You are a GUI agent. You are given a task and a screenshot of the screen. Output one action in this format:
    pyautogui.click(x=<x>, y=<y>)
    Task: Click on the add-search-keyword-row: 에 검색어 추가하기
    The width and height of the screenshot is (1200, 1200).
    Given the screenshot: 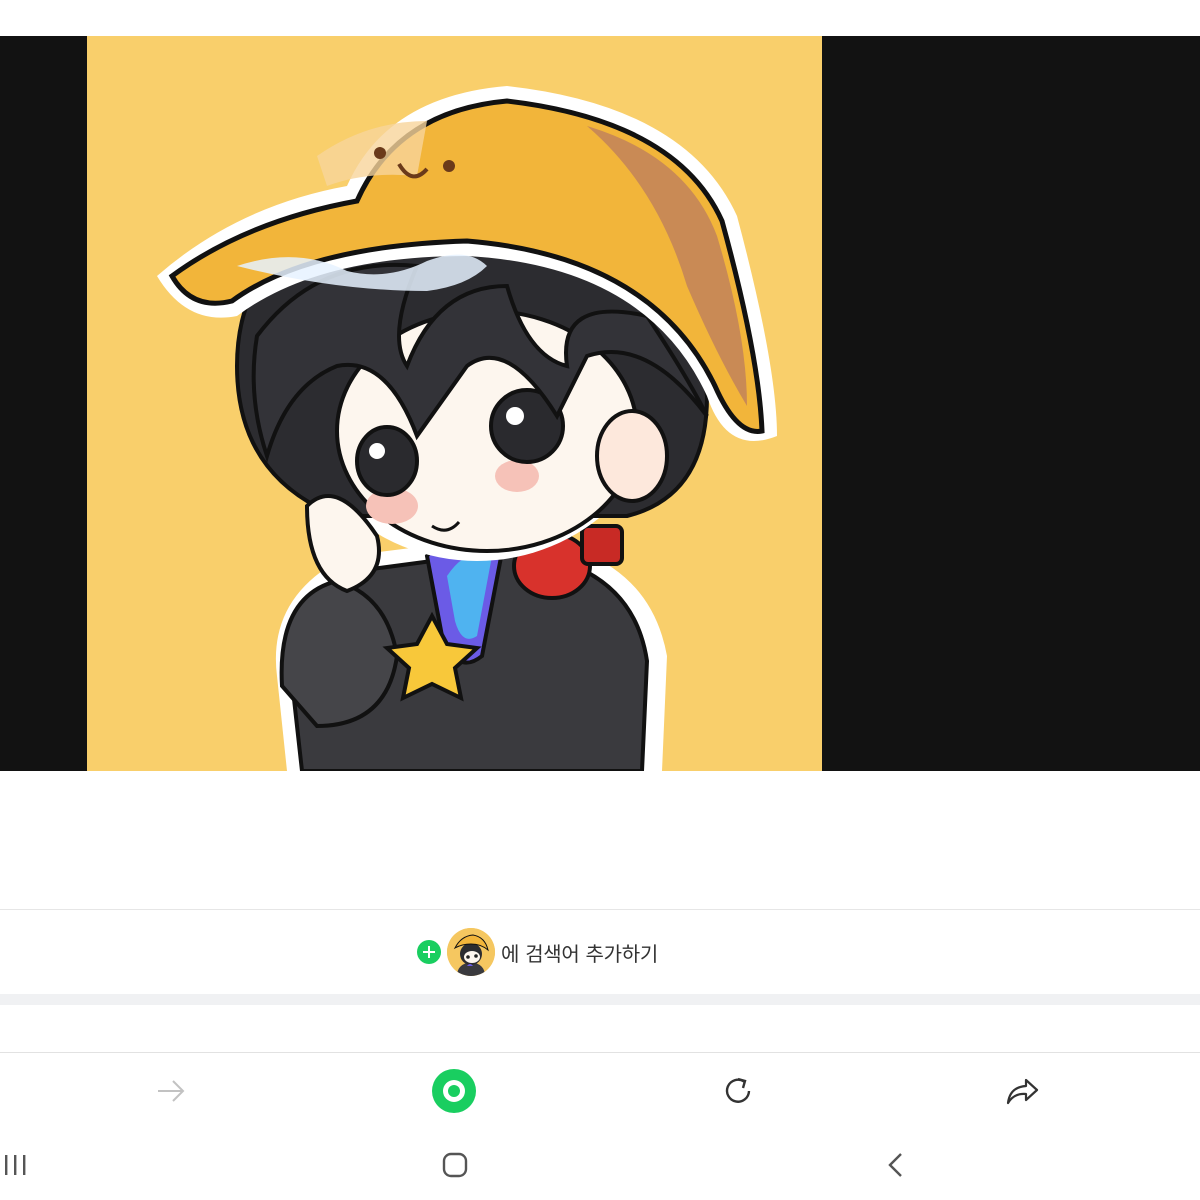 What is the action you would take?
    pyautogui.click(x=600, y=952)
    